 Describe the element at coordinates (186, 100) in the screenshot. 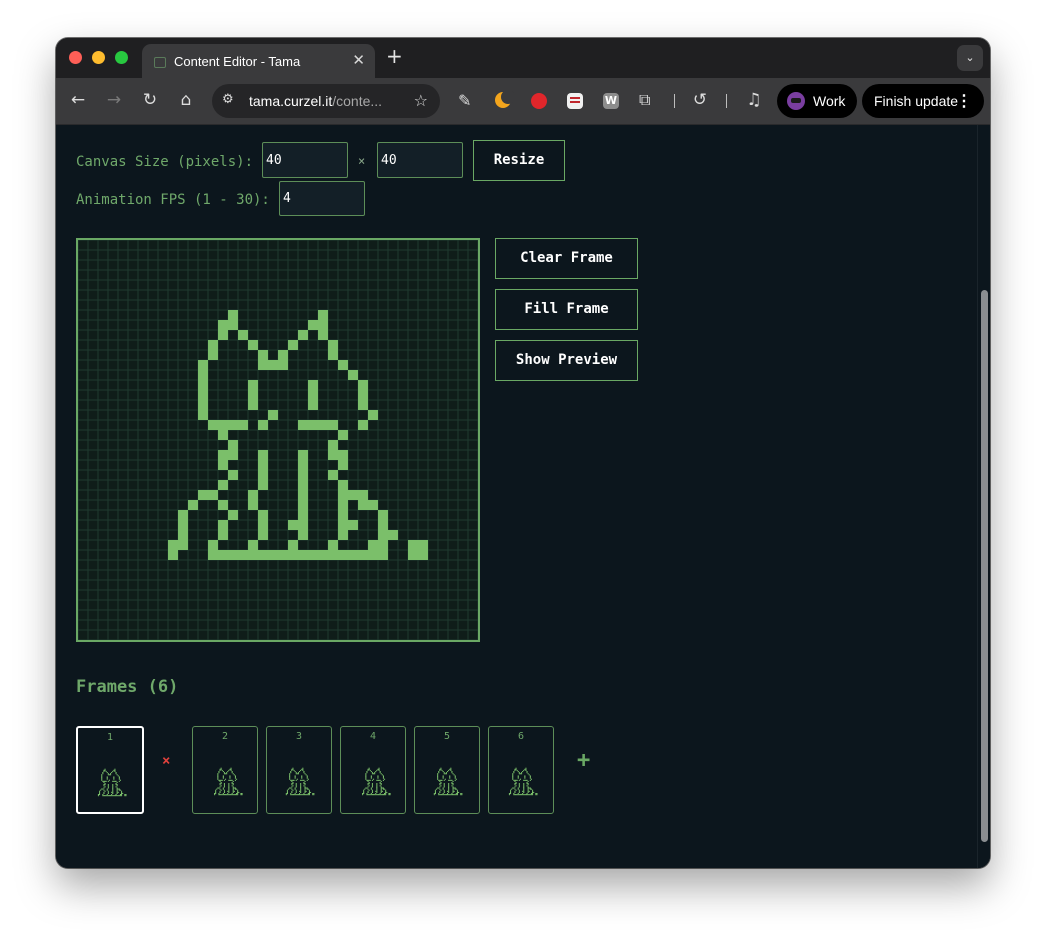

I see `home-icon: ⌂` at that location.